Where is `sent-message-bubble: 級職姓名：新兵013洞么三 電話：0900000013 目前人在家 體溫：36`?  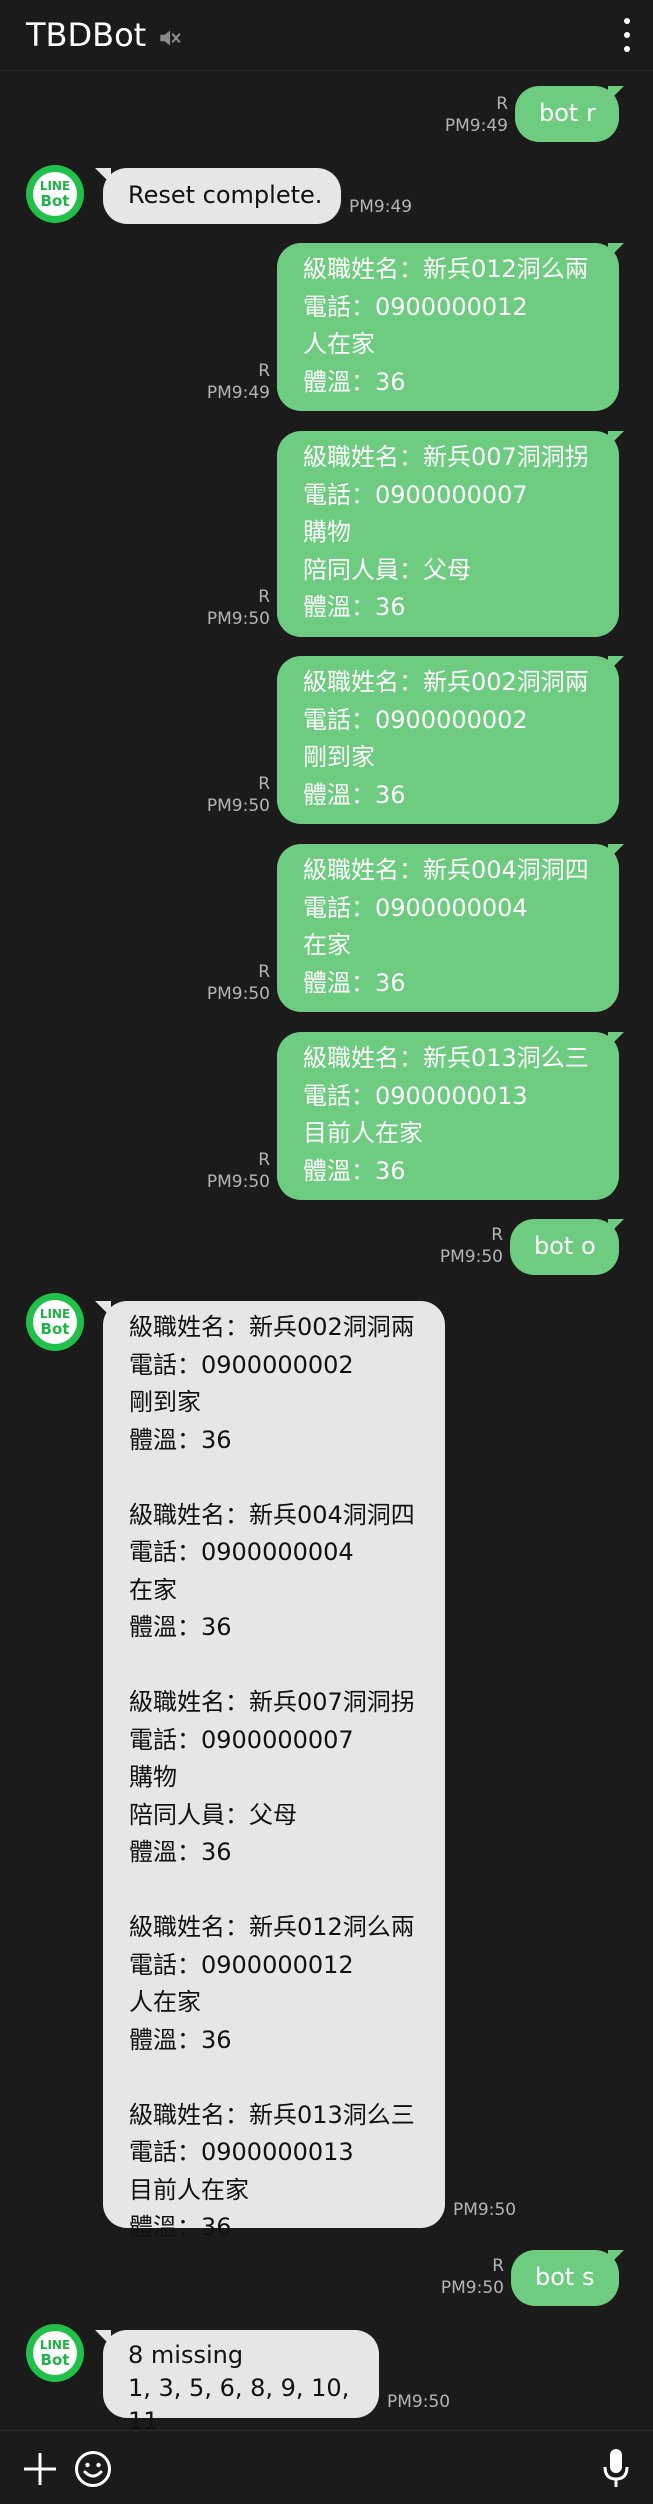 sent-message-bubble: 級職姓名：新兵013洞么三 電話：0900000013 目前人在家 體溫：36 is located at coordinates (448, 1116).